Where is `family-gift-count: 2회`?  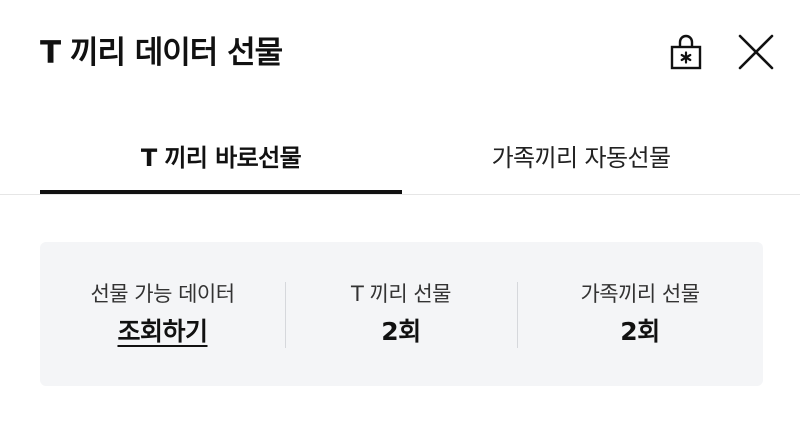 family-gift-count: 2회 is located at coordinates (640, 331).